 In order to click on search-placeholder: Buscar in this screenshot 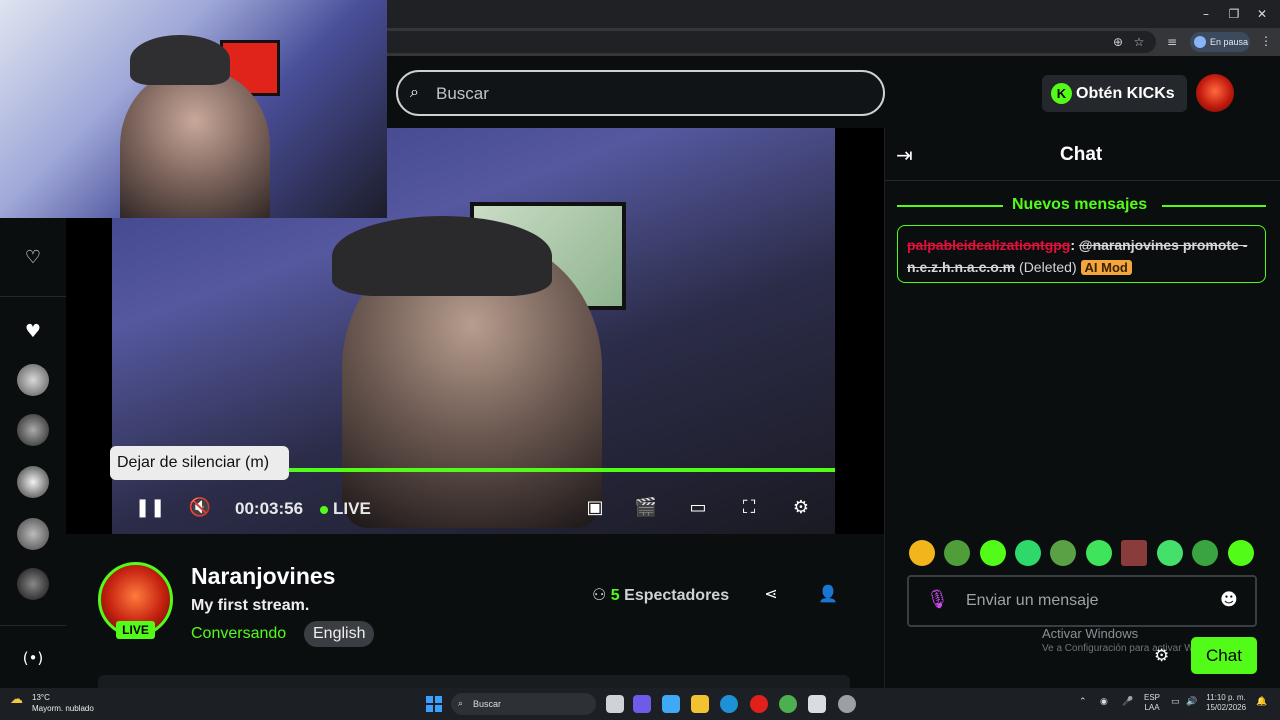, I will do `click(462, 93)`.